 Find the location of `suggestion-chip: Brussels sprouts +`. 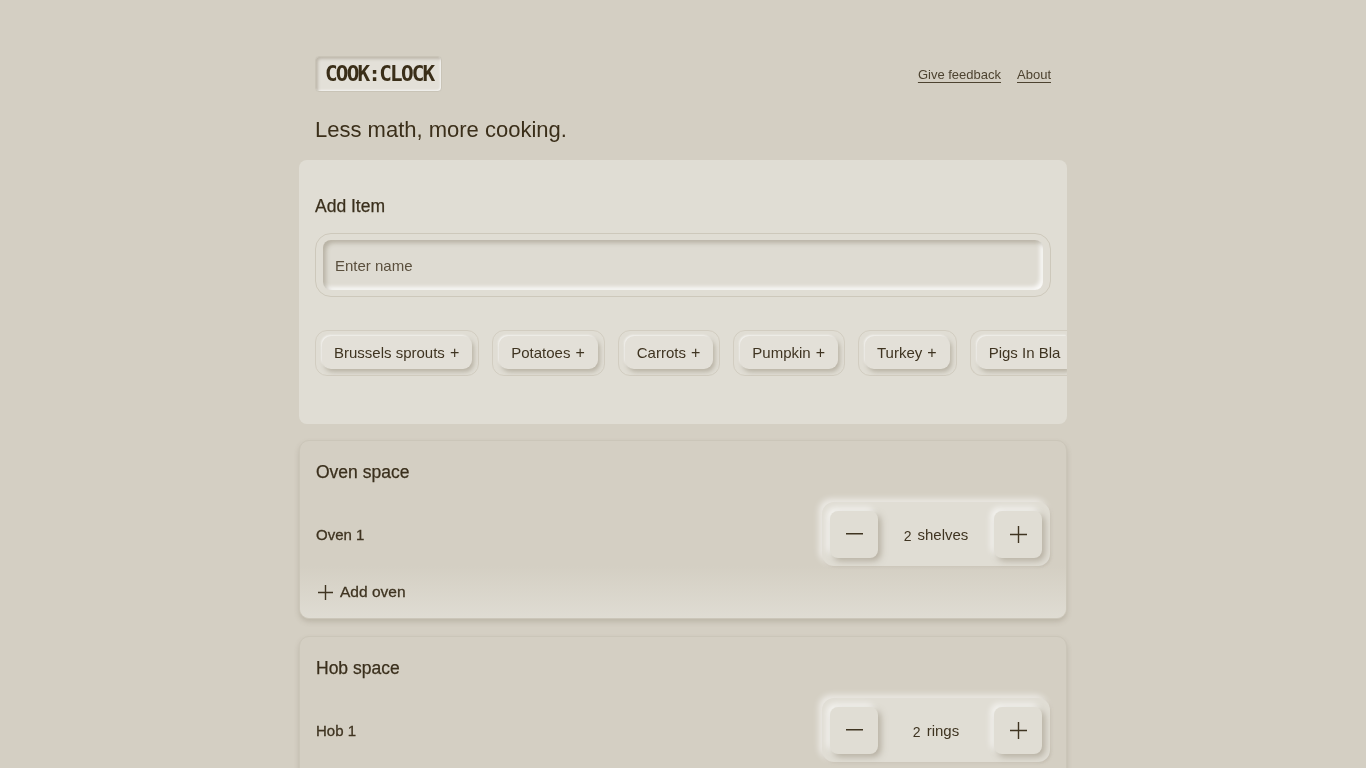

suggestion-chip: Brussels sprouts + is located at coordinates (397, 352).